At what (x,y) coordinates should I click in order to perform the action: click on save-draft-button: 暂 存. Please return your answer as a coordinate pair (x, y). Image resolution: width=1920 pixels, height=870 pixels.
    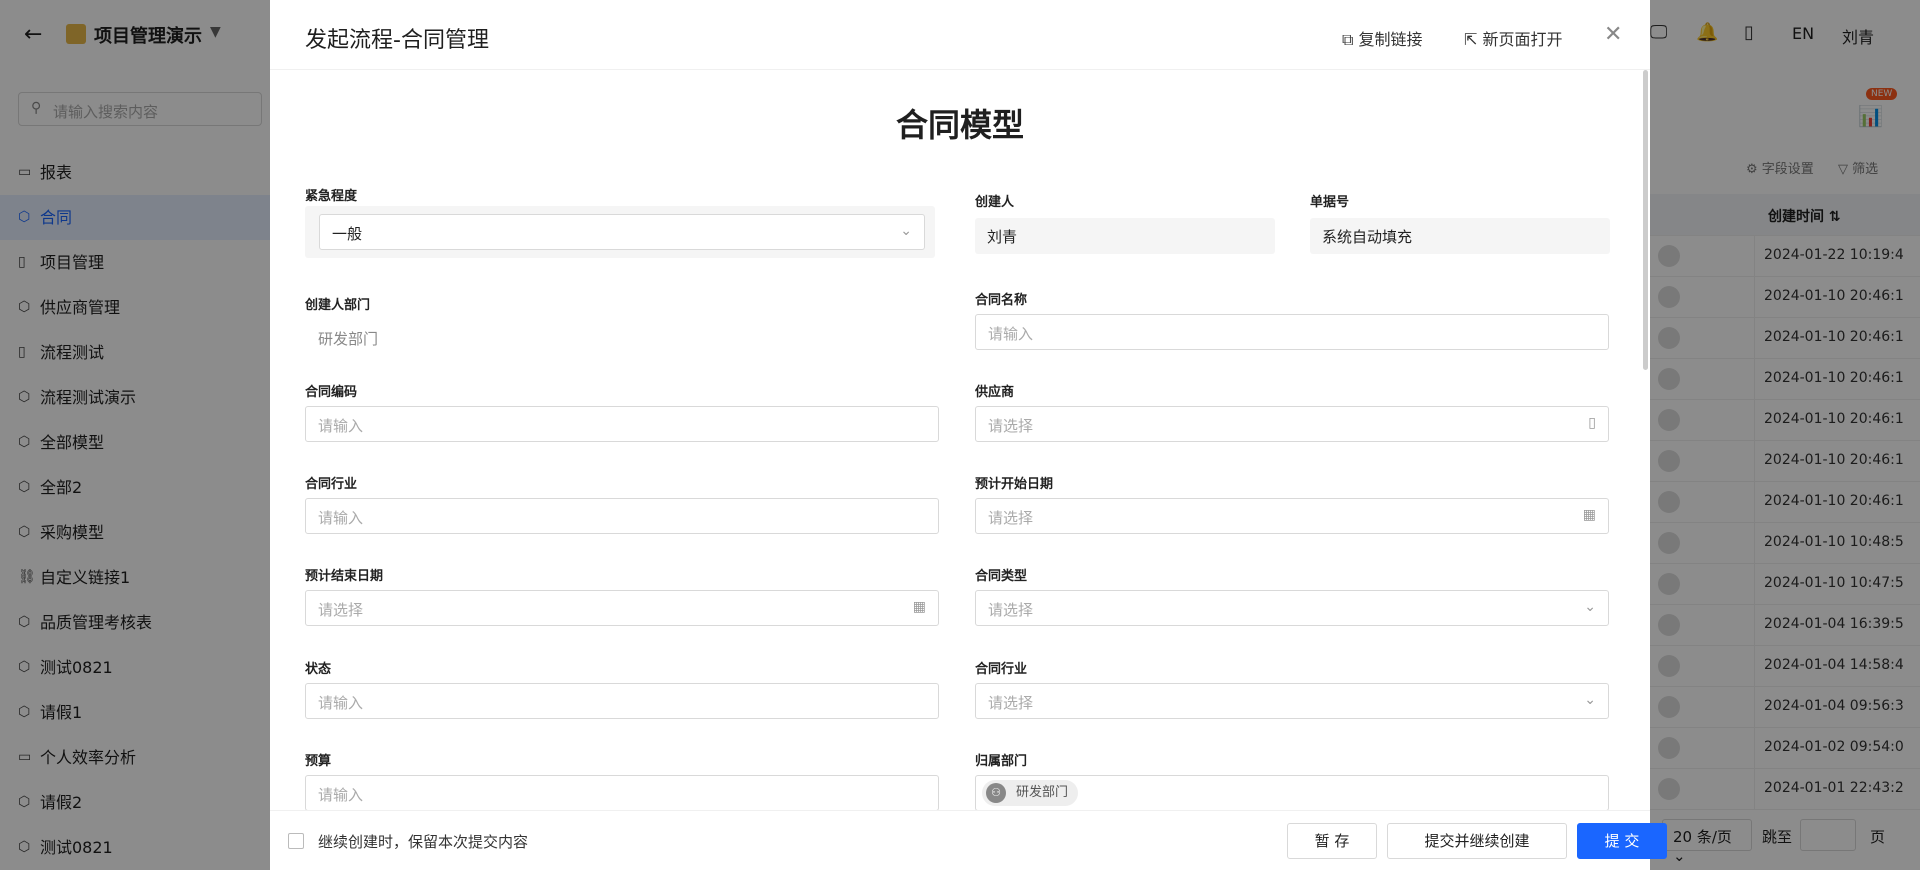
    Looking at the image, I should click on (1332, 841).